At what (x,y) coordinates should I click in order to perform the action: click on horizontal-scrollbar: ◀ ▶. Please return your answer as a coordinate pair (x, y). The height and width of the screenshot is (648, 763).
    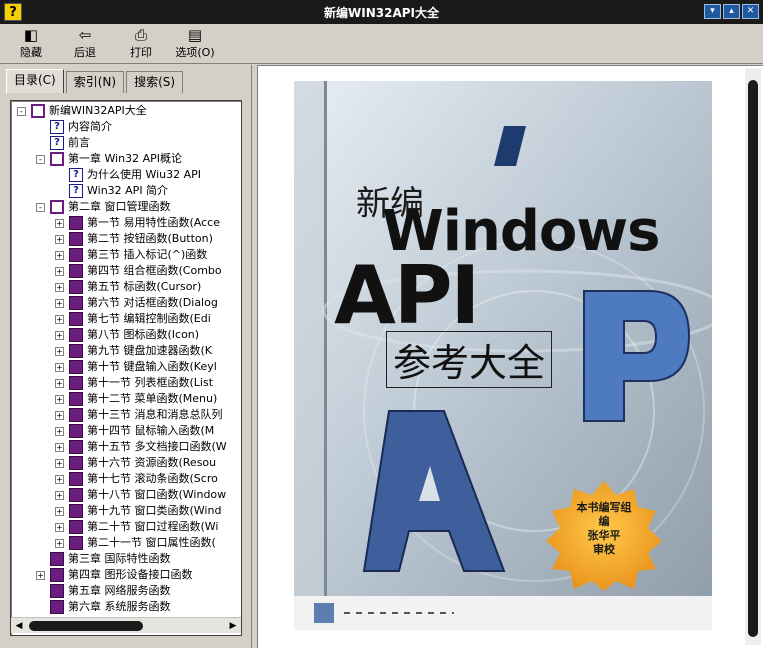
    Looking at the image, I should click on (126, 625).